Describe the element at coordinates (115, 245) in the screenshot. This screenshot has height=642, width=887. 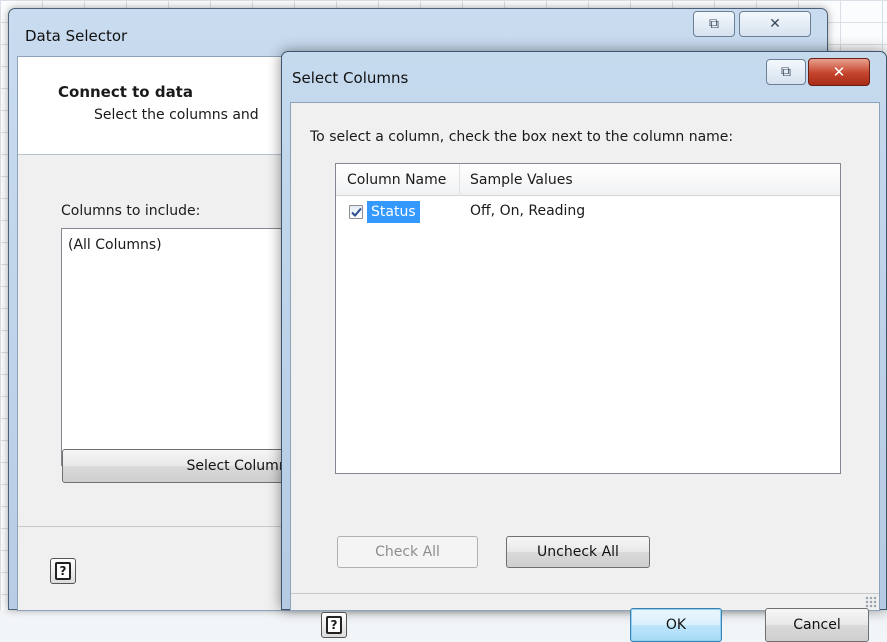
I see `list-item: (All Columns)` at that location.